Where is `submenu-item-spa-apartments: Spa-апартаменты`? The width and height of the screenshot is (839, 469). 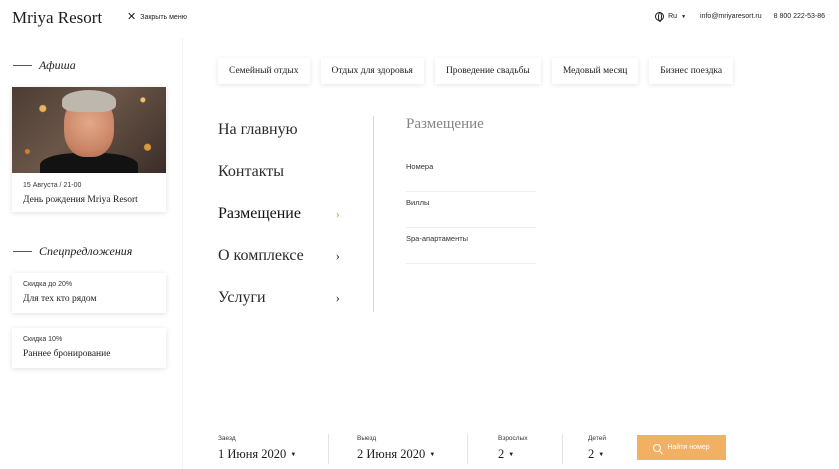
submenu-item-spa-apartments: Spa-апартаменты is located at coordinates (471, 246).